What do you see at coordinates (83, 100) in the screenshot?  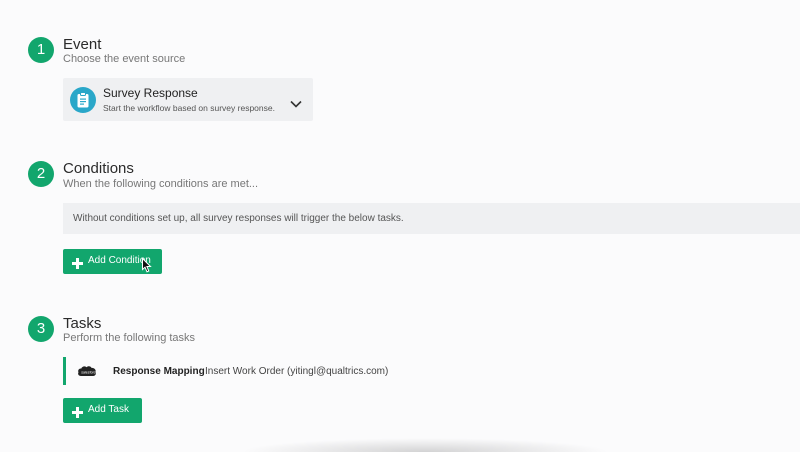 I see `clipboard-icon` at bounding box center [83, 100].